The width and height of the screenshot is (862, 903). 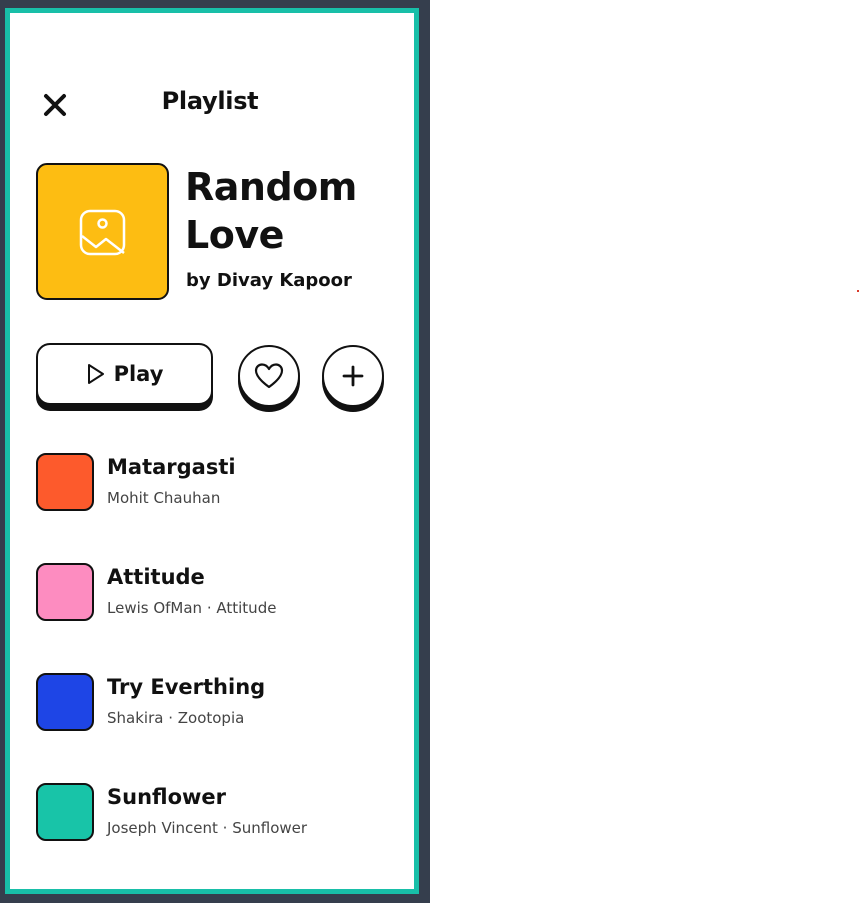 What do you see at coordinates (96, 374) in the screenshot?
I see `play-icon` at bounding box center [96, 374].